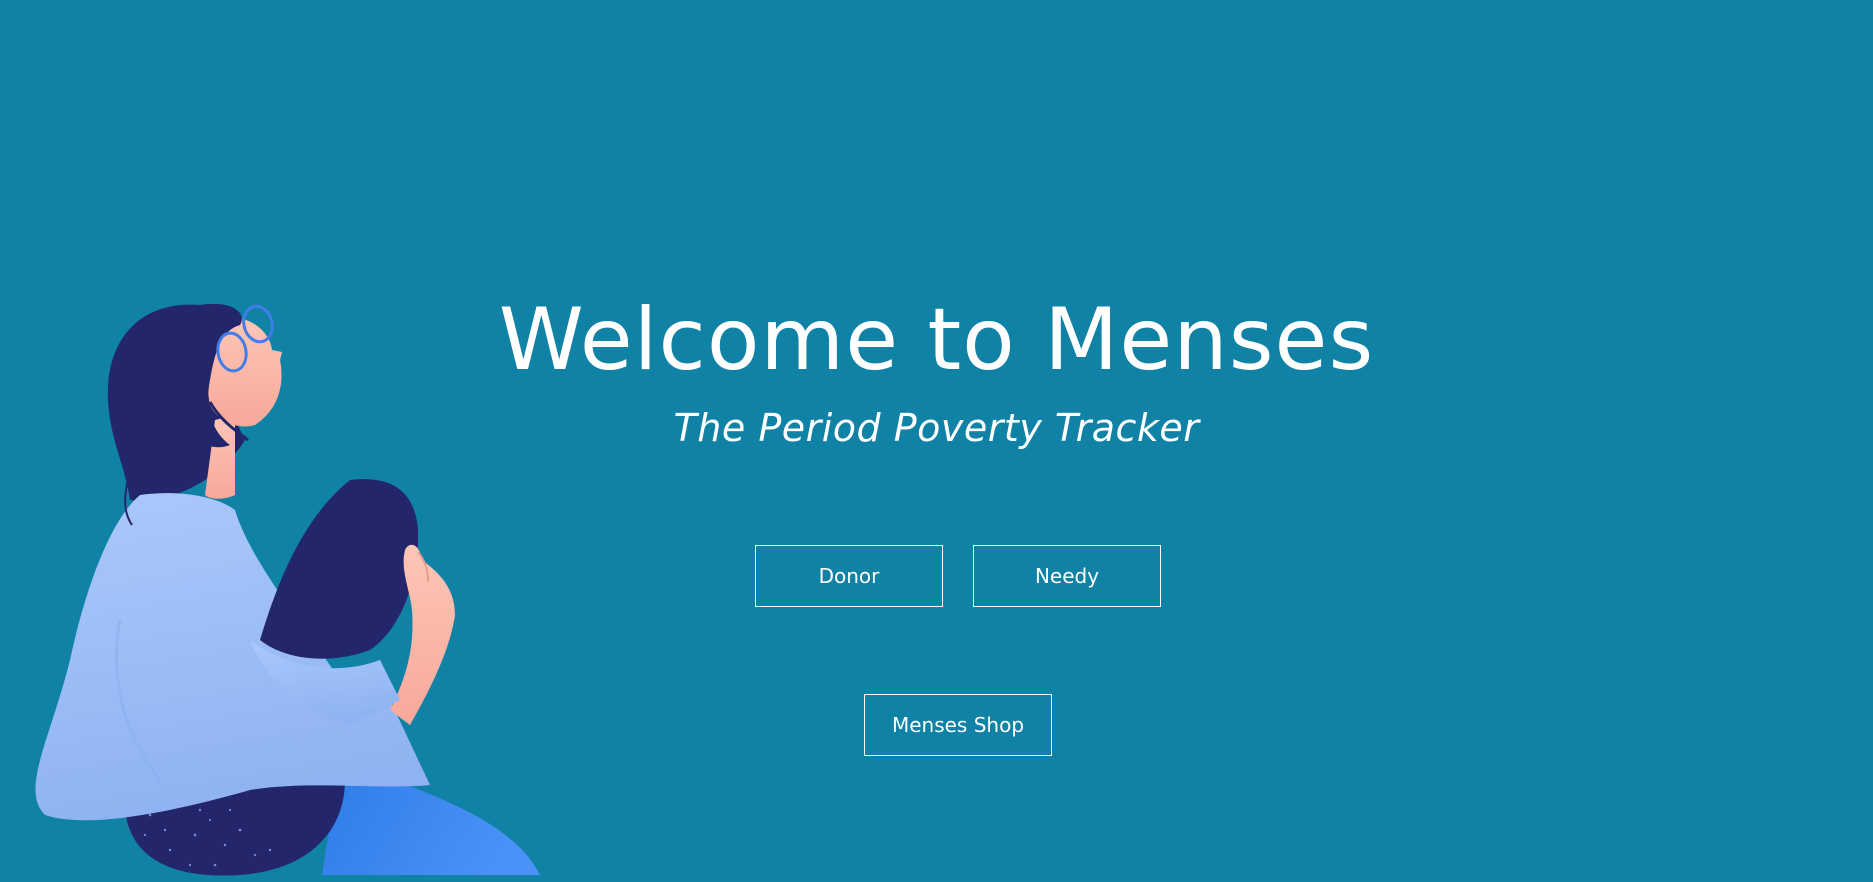 The height and width of the screenshot is (882, 1873). I want to click on donor-button: Donor, so click(849, 576).